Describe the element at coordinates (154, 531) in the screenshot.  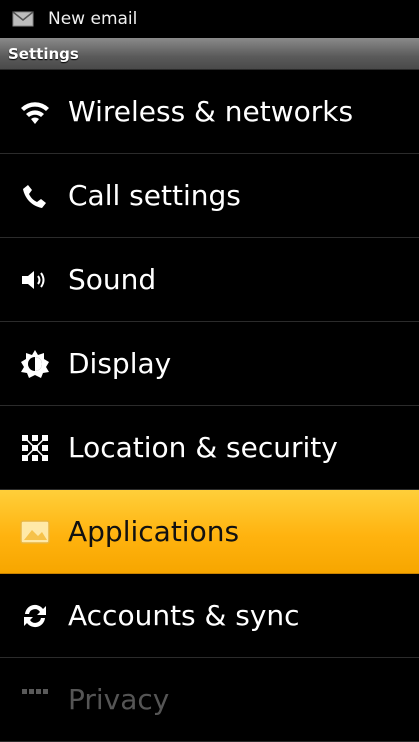
I see `settings-item-label: Applications` at that location.